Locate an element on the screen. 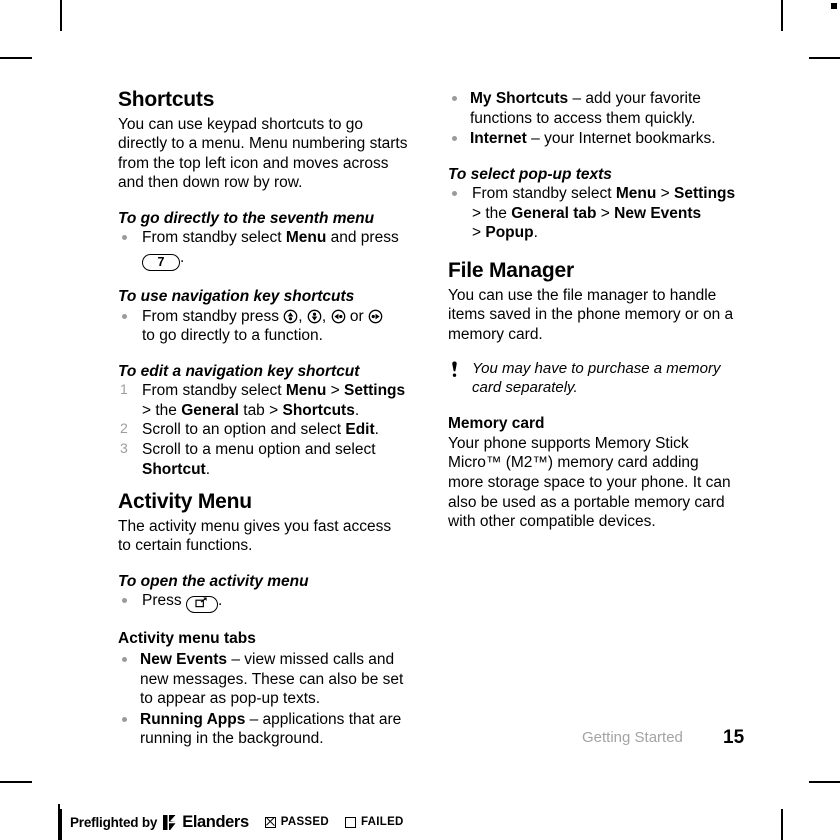 The height and width of the screenshot is (840, 840). nav-right-key-icon is located at coordinates (375, 316).